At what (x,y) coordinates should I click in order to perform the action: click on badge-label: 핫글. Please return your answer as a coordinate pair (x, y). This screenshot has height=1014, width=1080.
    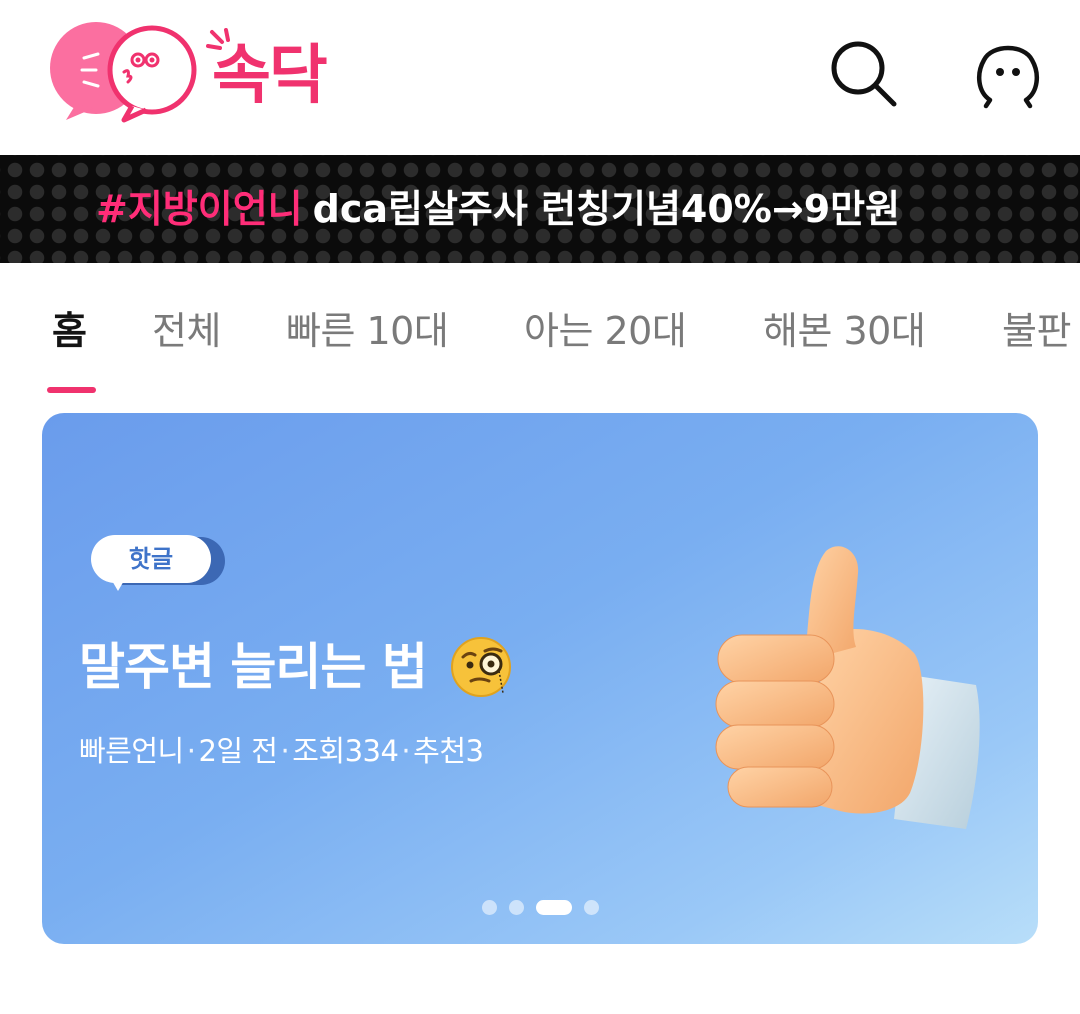
    Looking at the image, I should click on (151, 559).